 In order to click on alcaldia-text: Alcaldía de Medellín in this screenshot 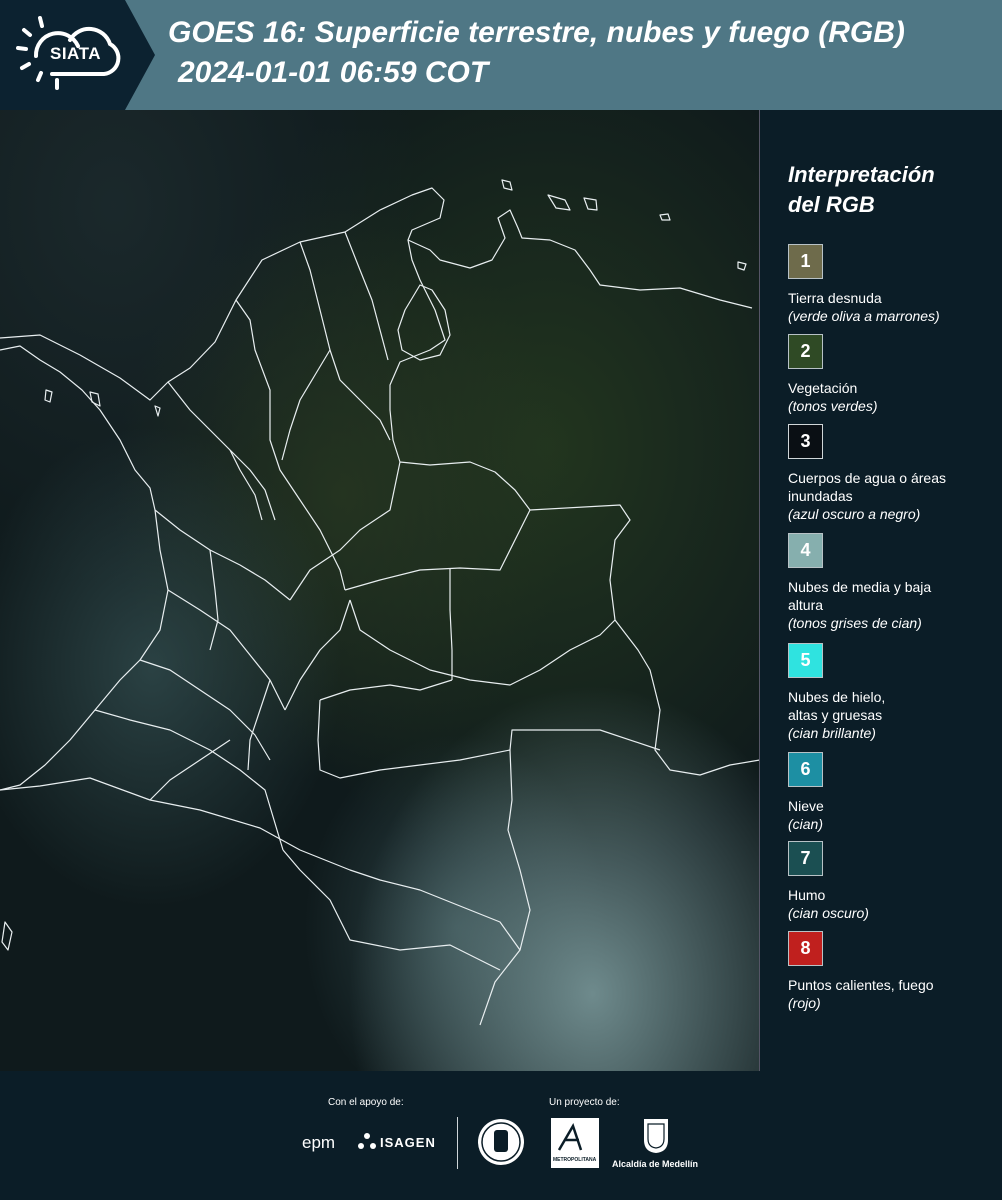, I will do `click(655, 1164)`.